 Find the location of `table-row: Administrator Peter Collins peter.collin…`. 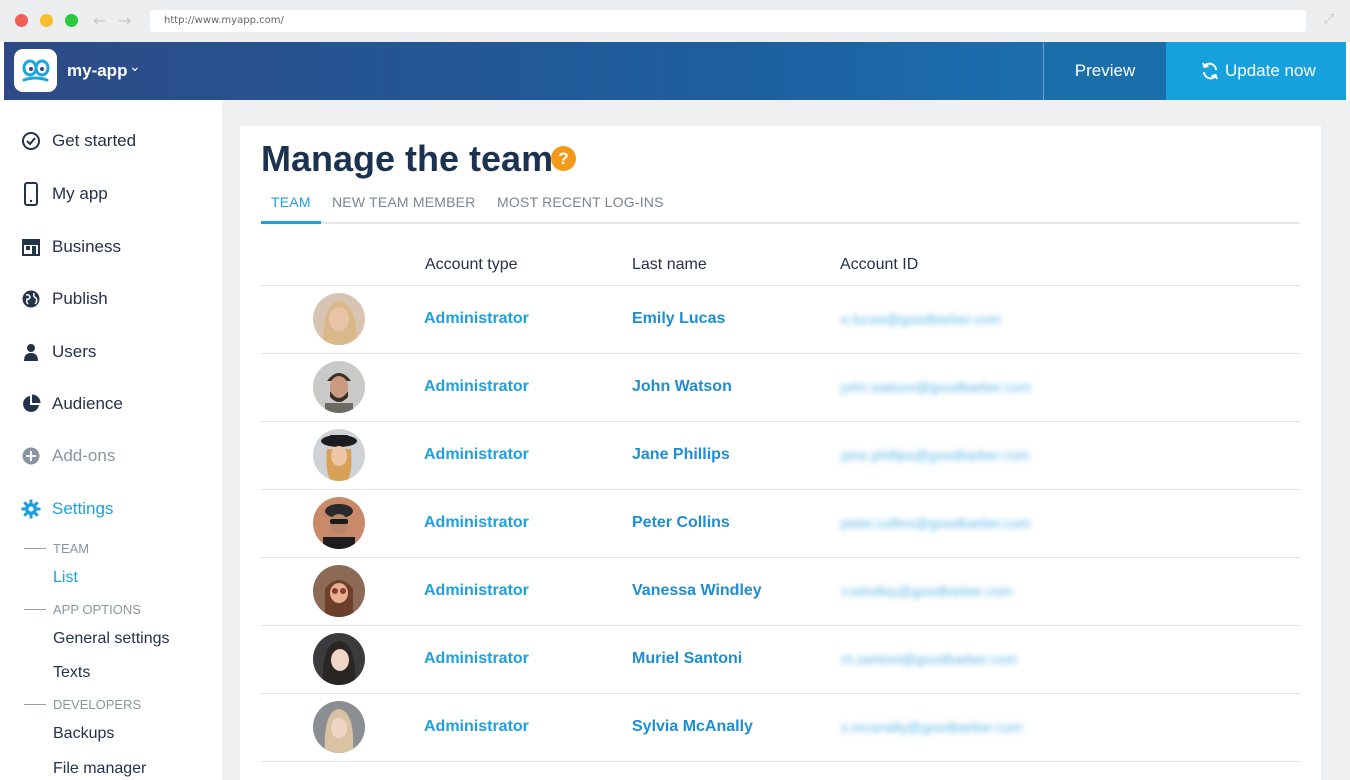

table-row: Administrator Peter Collins peter.collin… is located at coordinates (780, 524).